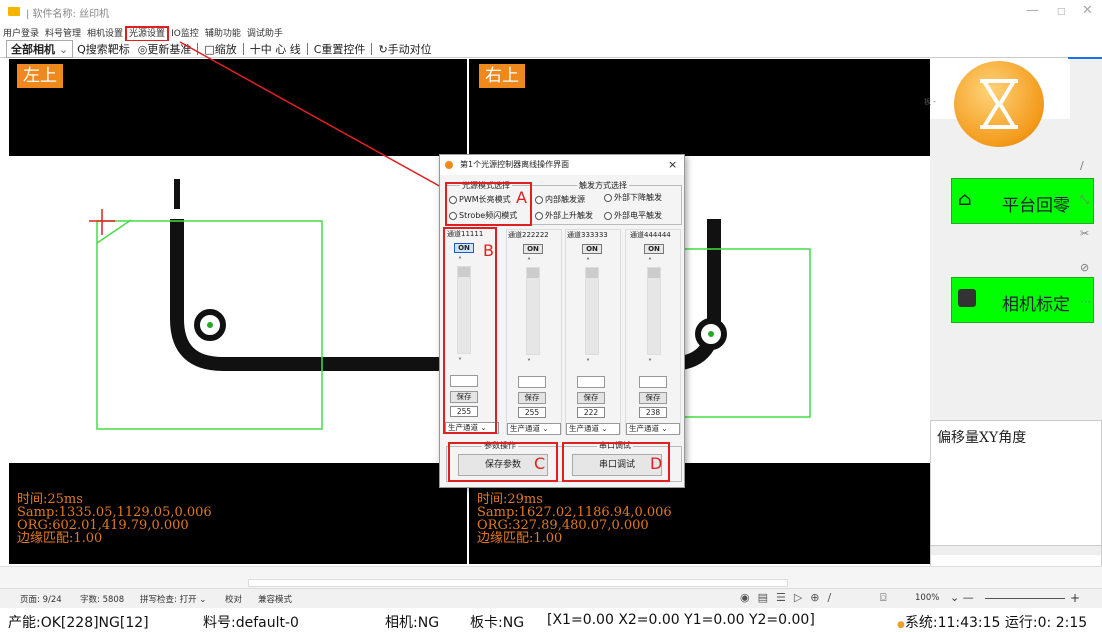 The width and height of the screenshot is (1102, 632). I want to click on channel-4-slider, so click(654, 311).